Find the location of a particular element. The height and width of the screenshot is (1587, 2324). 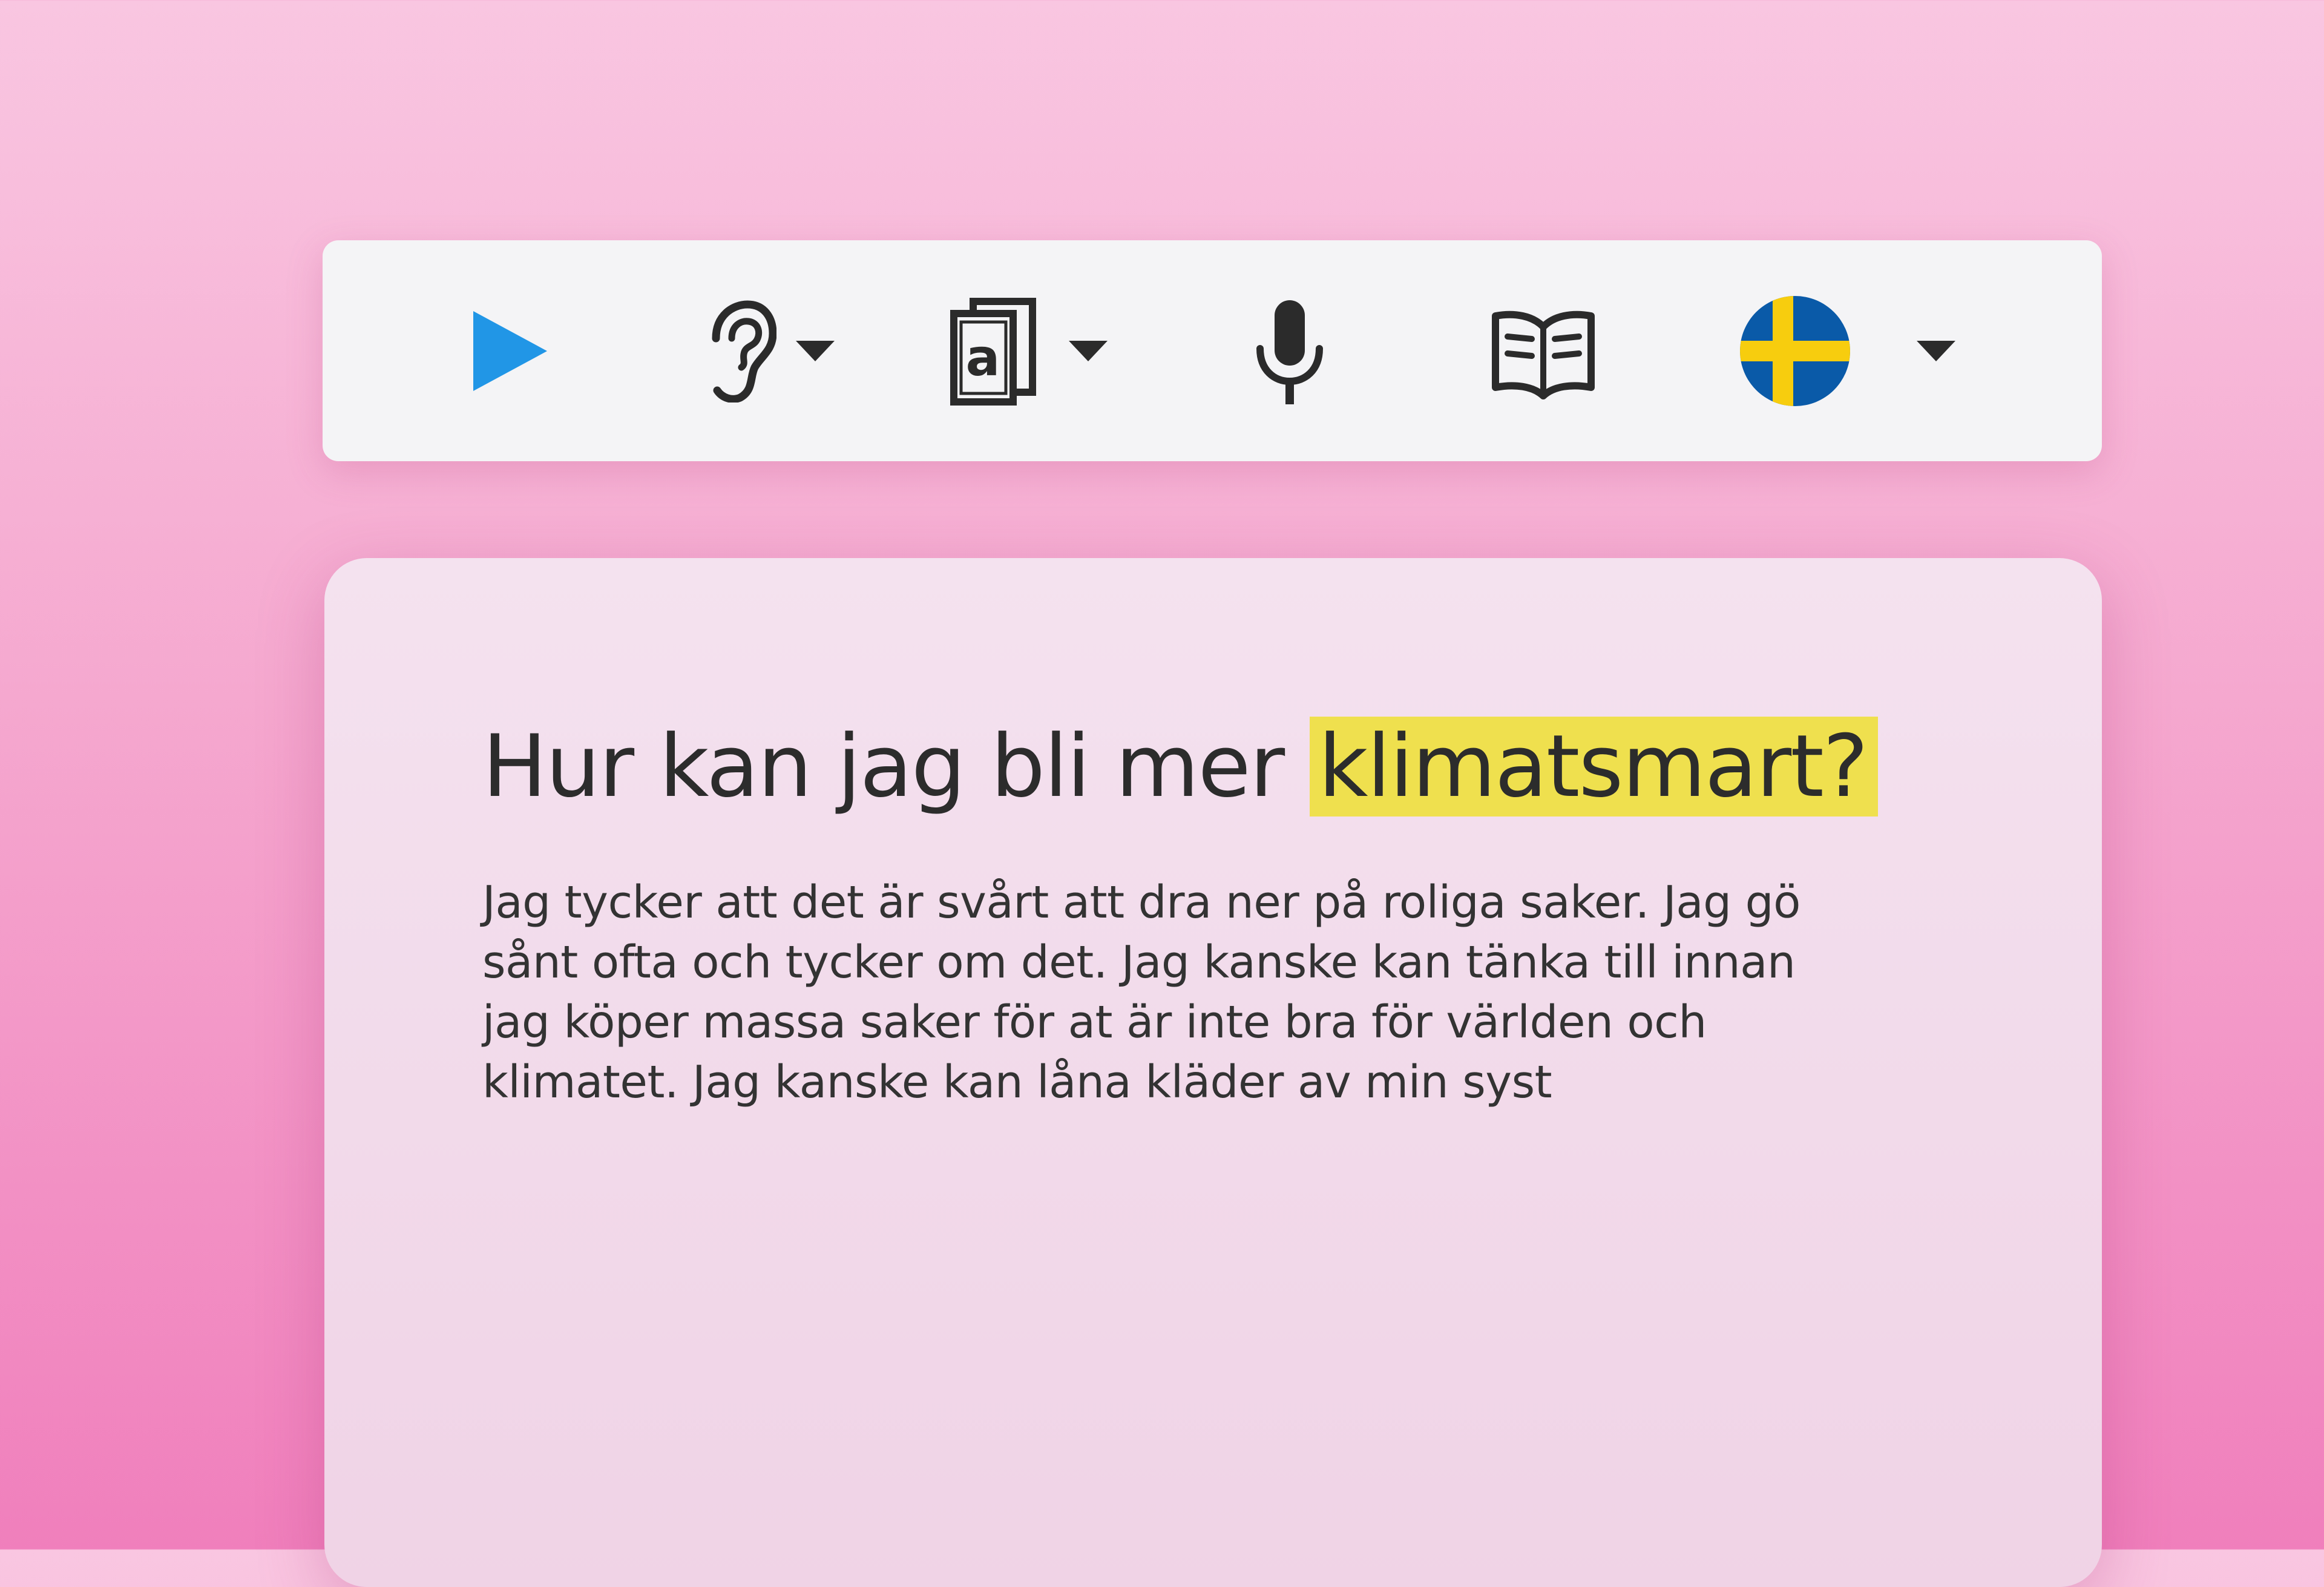

microphone-icon is located at coordinates (1289, 352).